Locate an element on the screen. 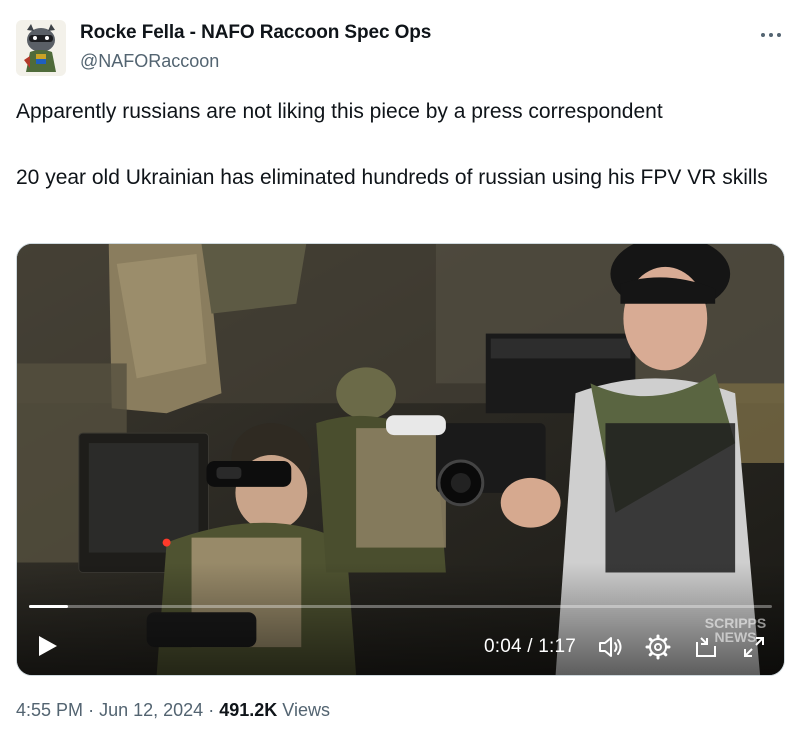 Image resolution: width=800 pixels, height=739 pixels. volume-button is located at coordinates (610, 647).